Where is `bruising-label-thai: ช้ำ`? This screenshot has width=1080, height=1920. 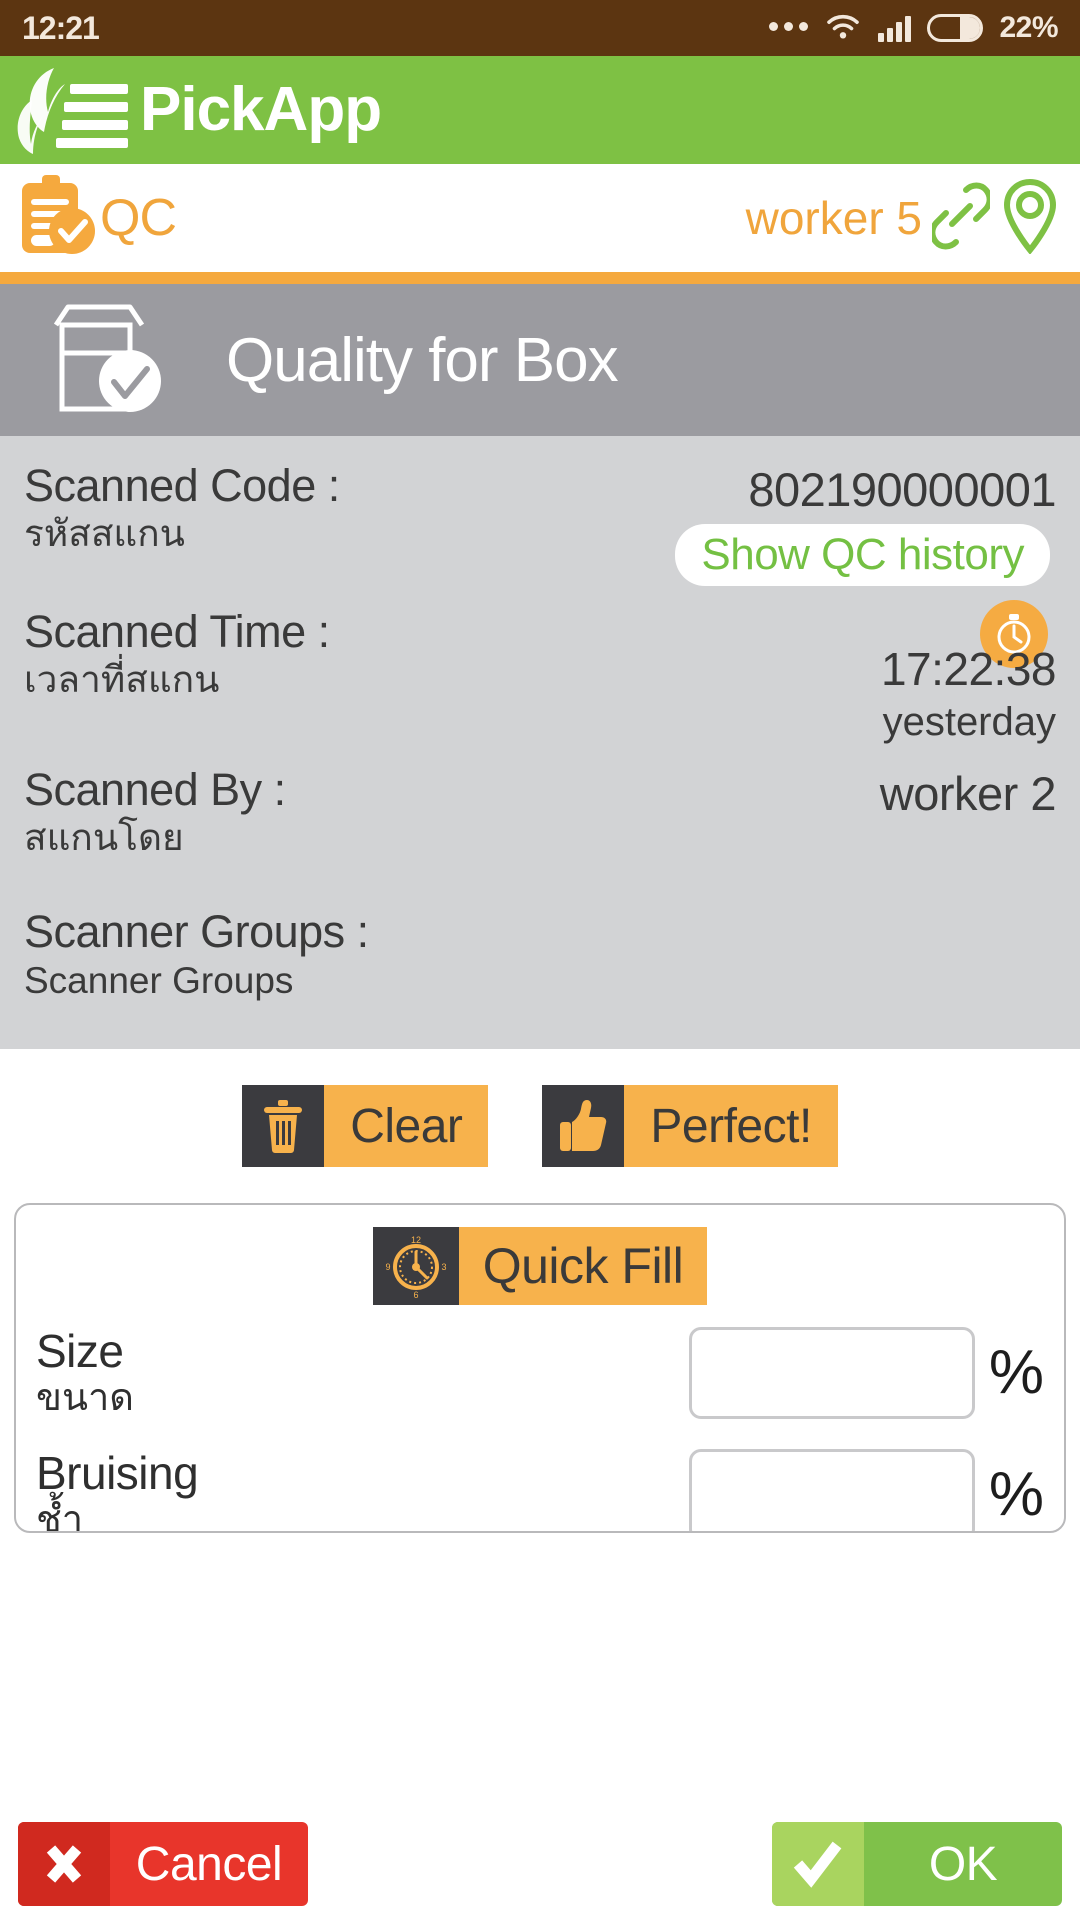
bruising-label-thai: ช้ำ is located at coordinates (60, 1516).